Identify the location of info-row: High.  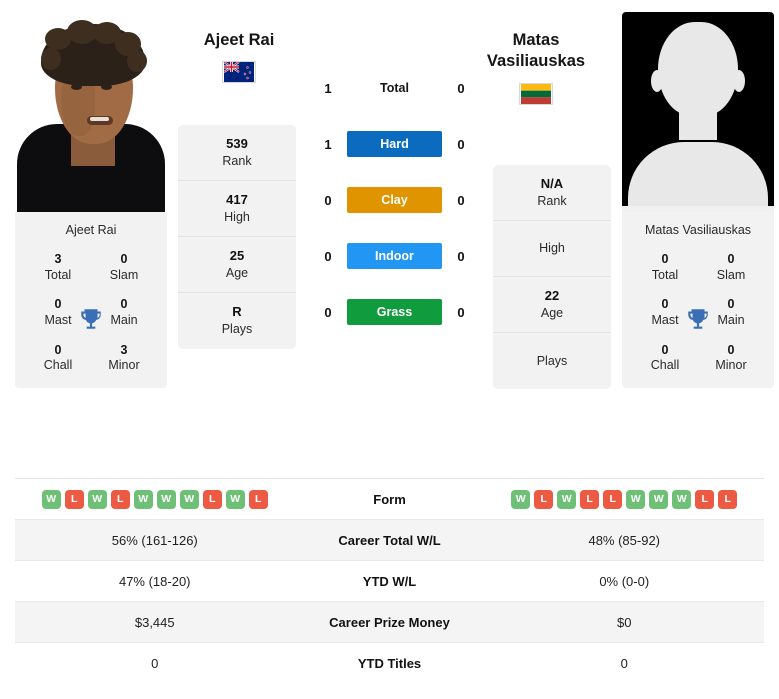
(552, 249).